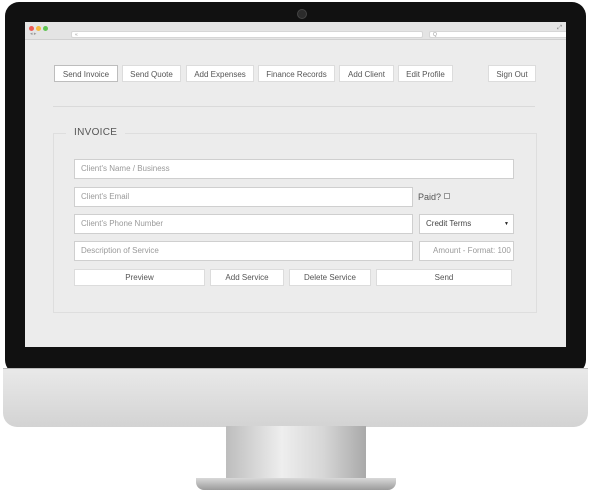 This screenshot has width=591, height=494. I want to click on search-icon: Q, so click(435, 35).